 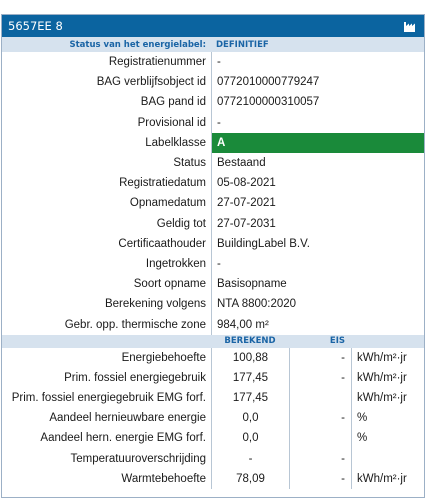 I want to click on energy-key: Aandeel hernieuwbare energie, so click(x=127, y=418).